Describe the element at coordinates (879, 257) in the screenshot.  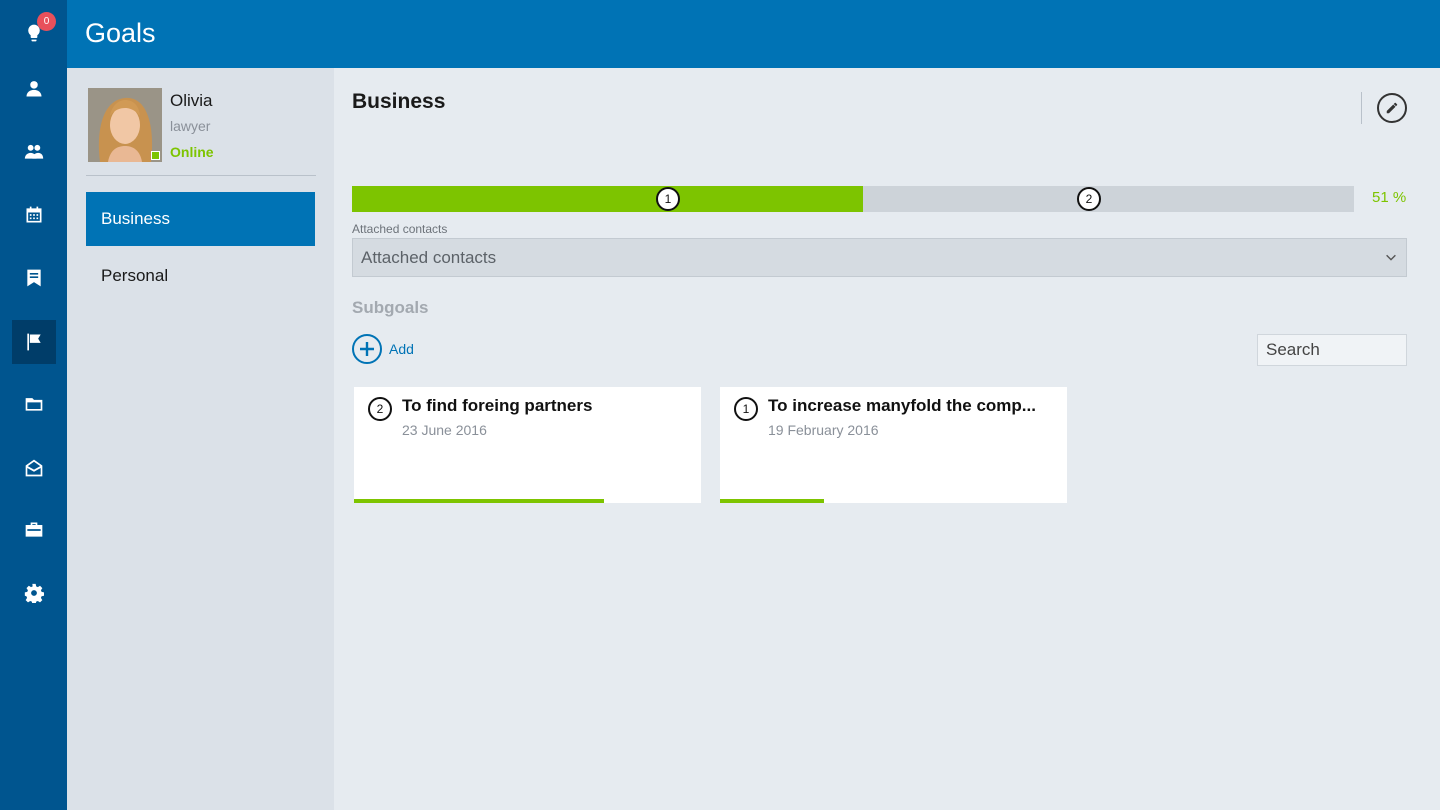
I see `attached-contacts-dropdown: Attached contacts` at that location.